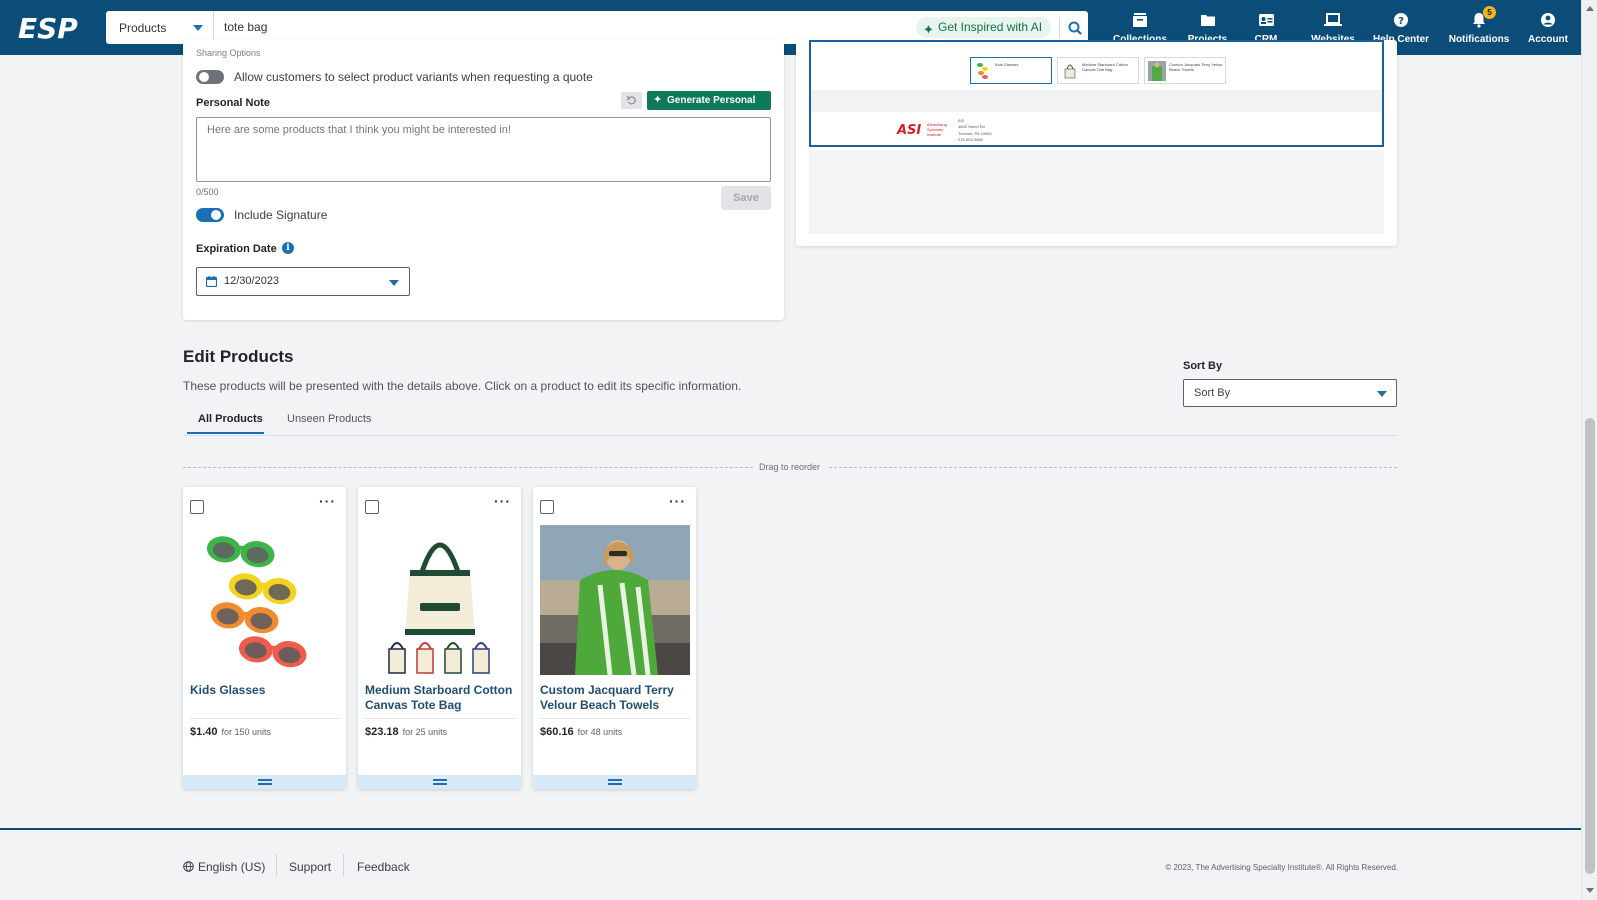 The height and width of the screenshot is (900, 1597). Describe the element at coordinates (1479, 27) in the screenshot. I see `nav-notifications: 5 Notifications` at that location.